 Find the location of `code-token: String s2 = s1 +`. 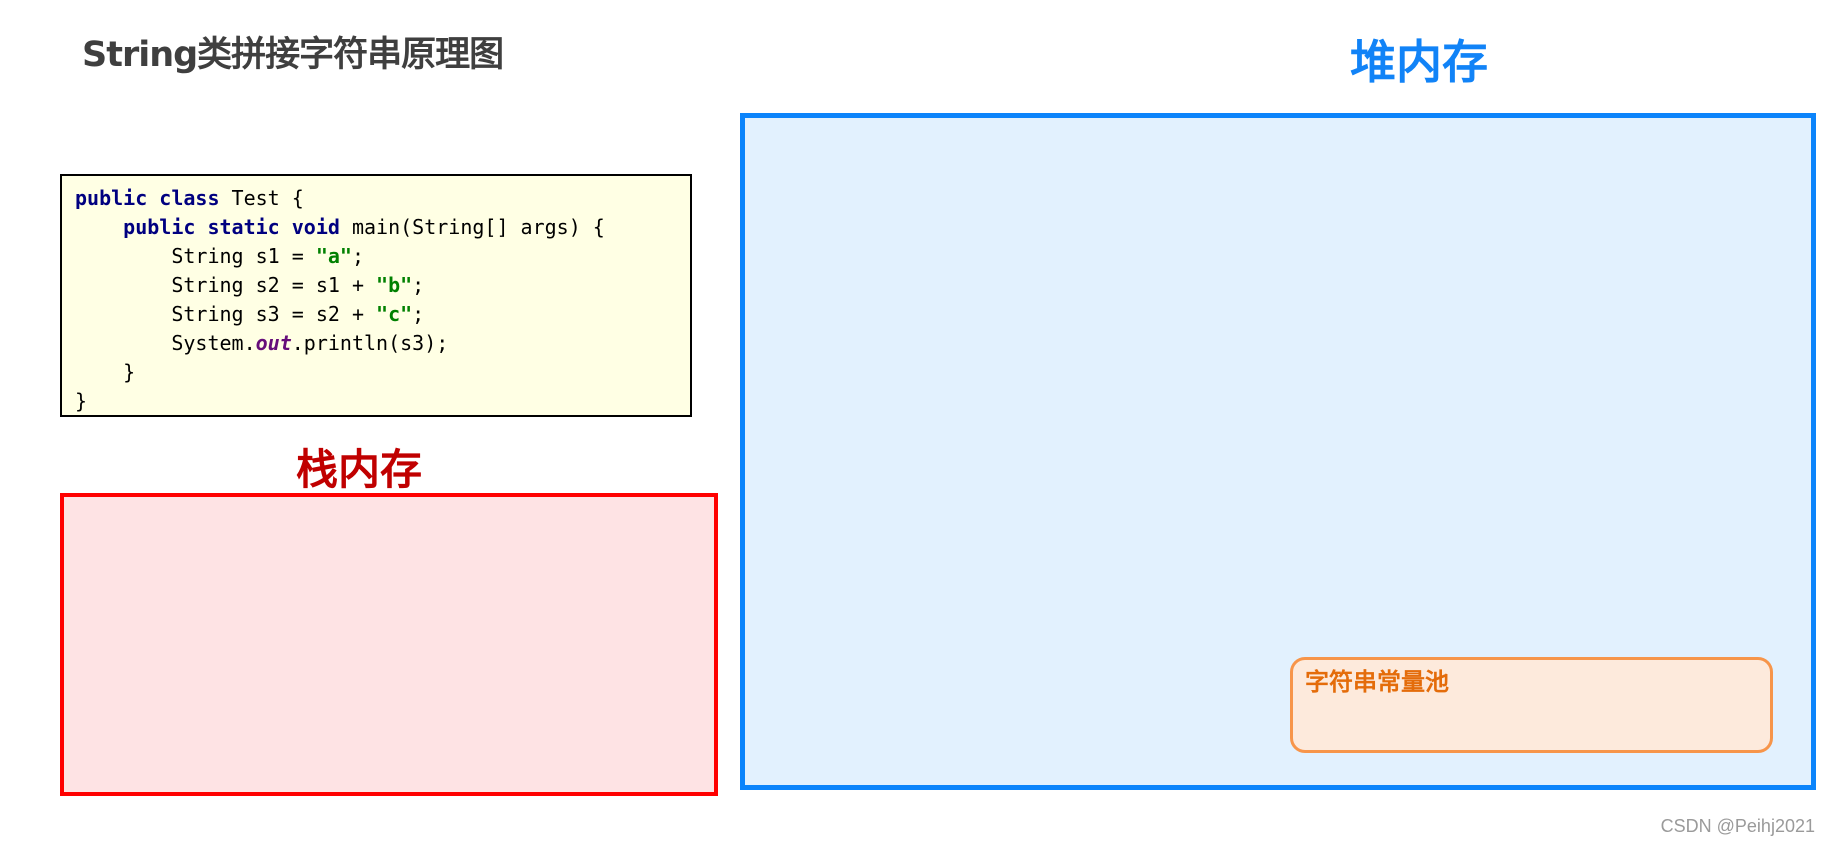

code-token: String s2 = s1 + is located at coordinates (226, 285).